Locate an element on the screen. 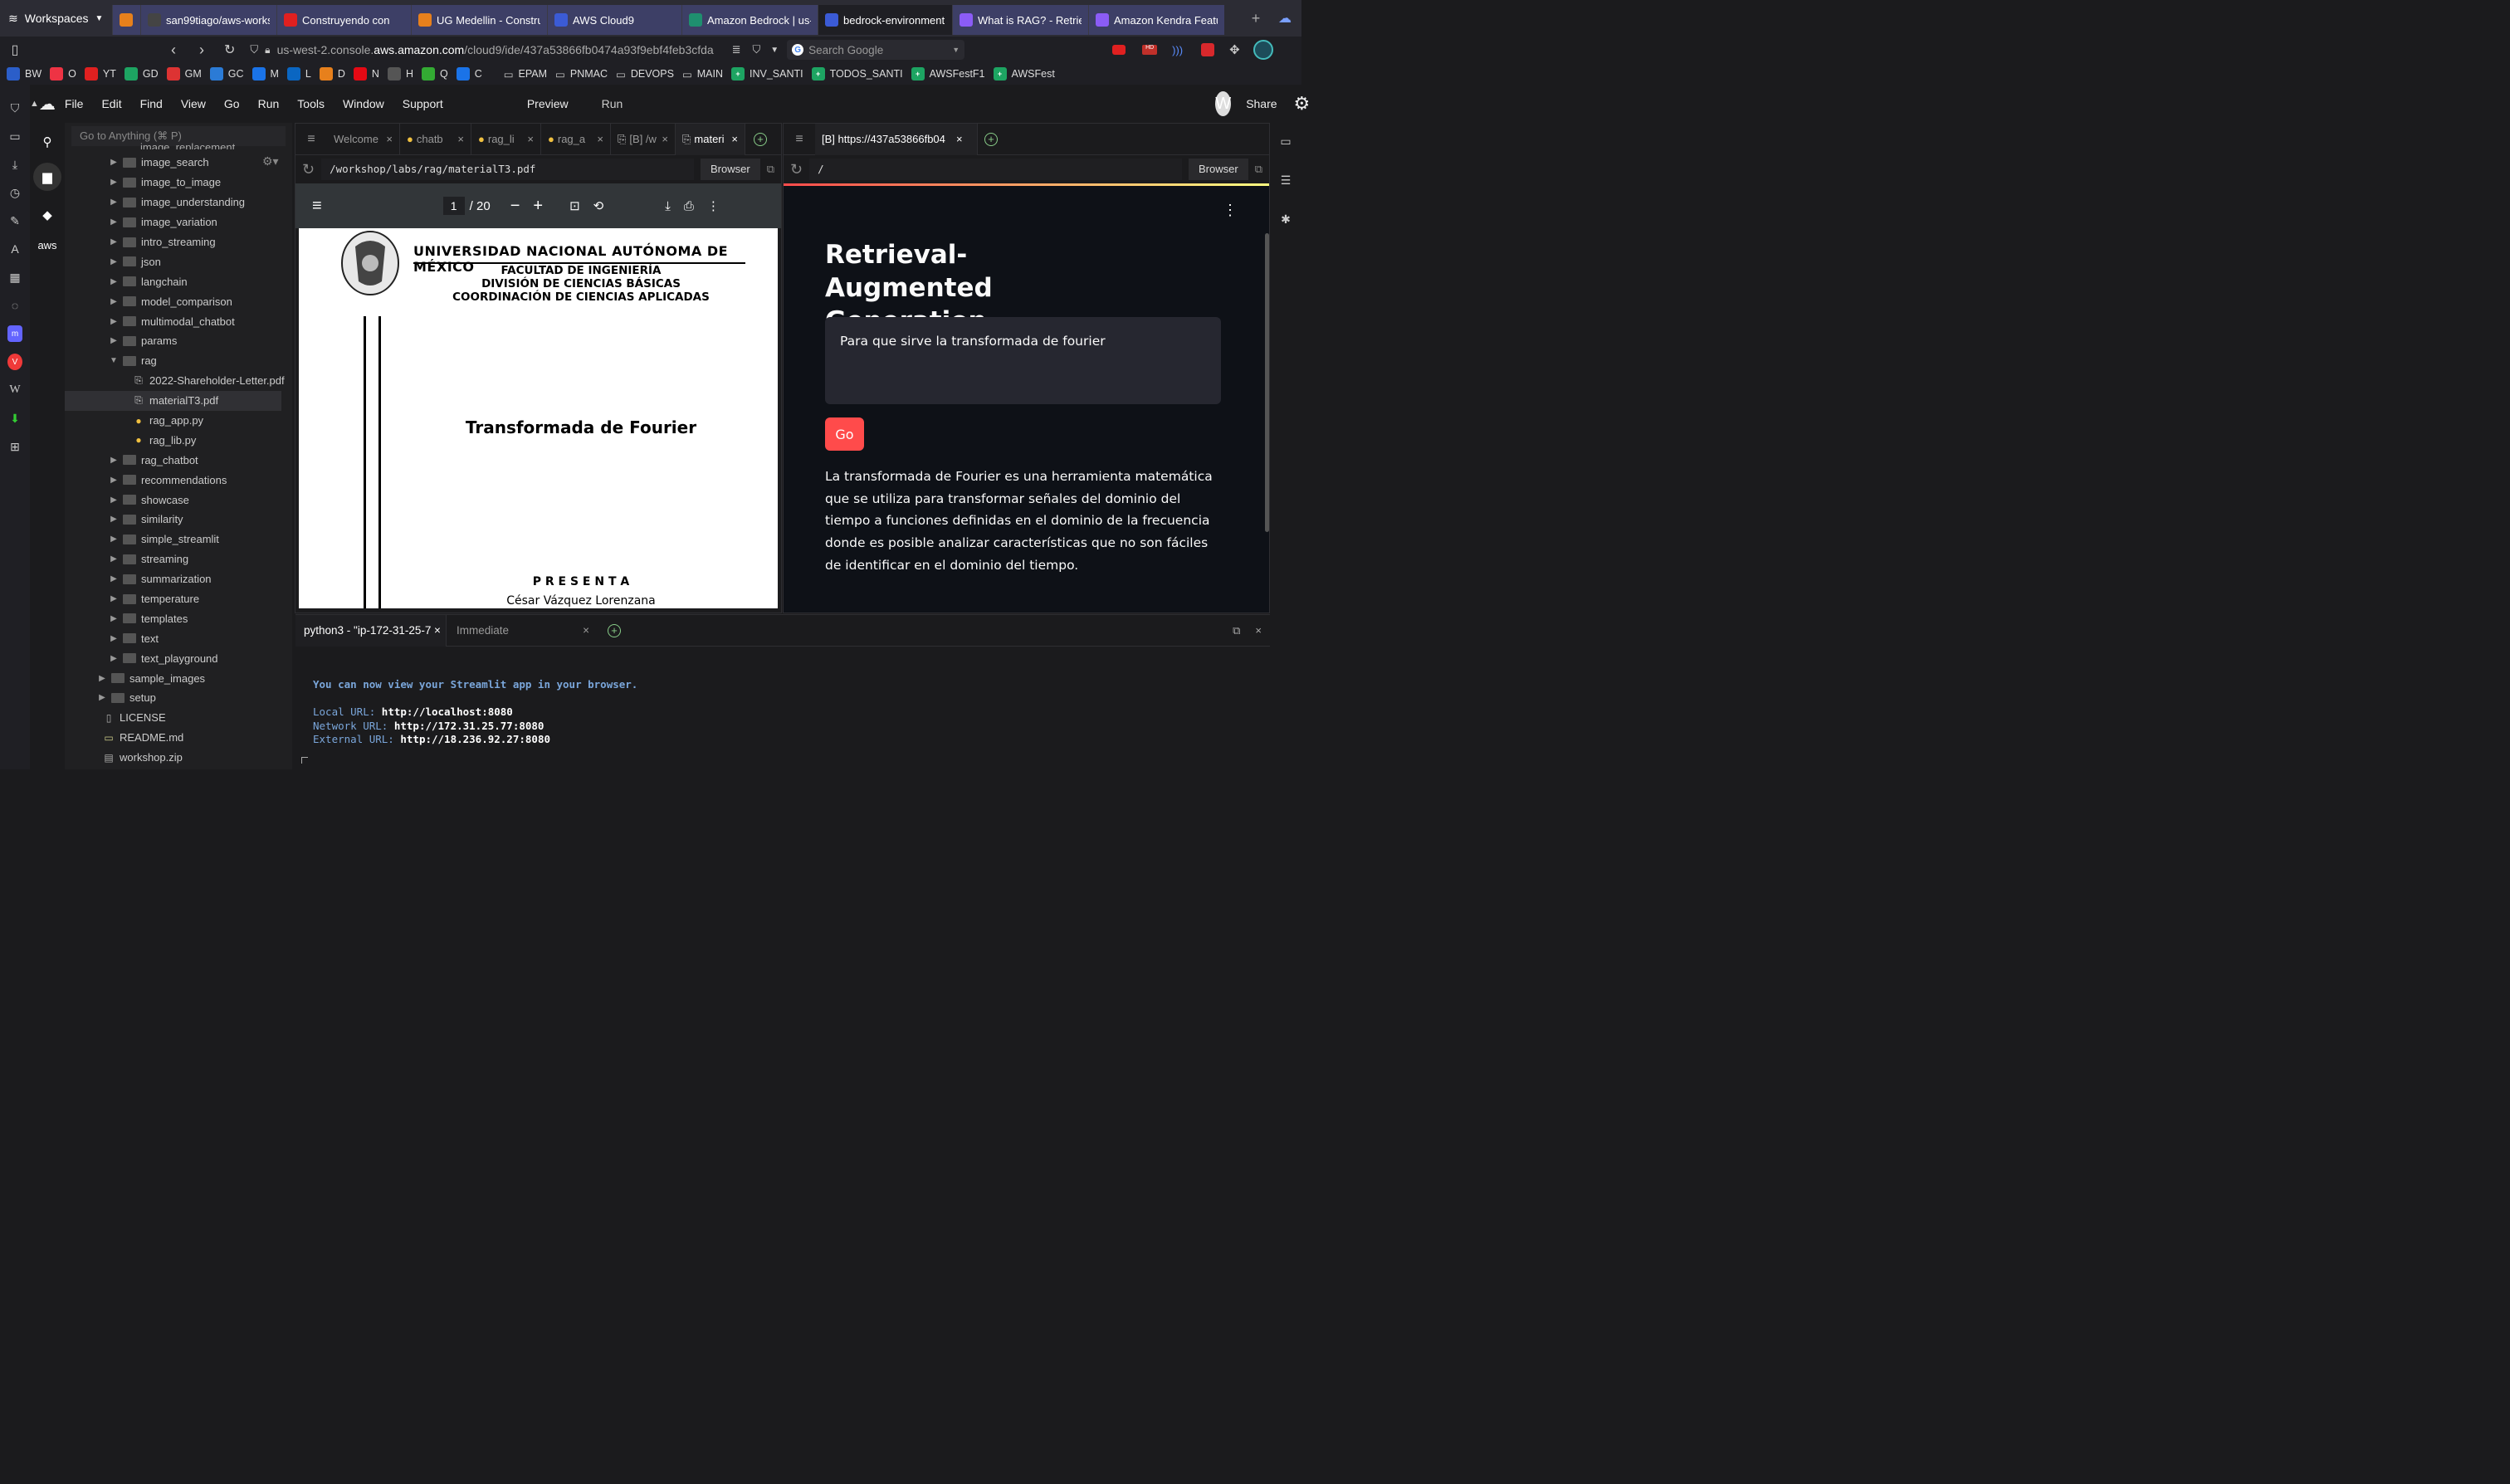  bookmark-item: ▭ DEVOPS is located at coordinates (645, 74).